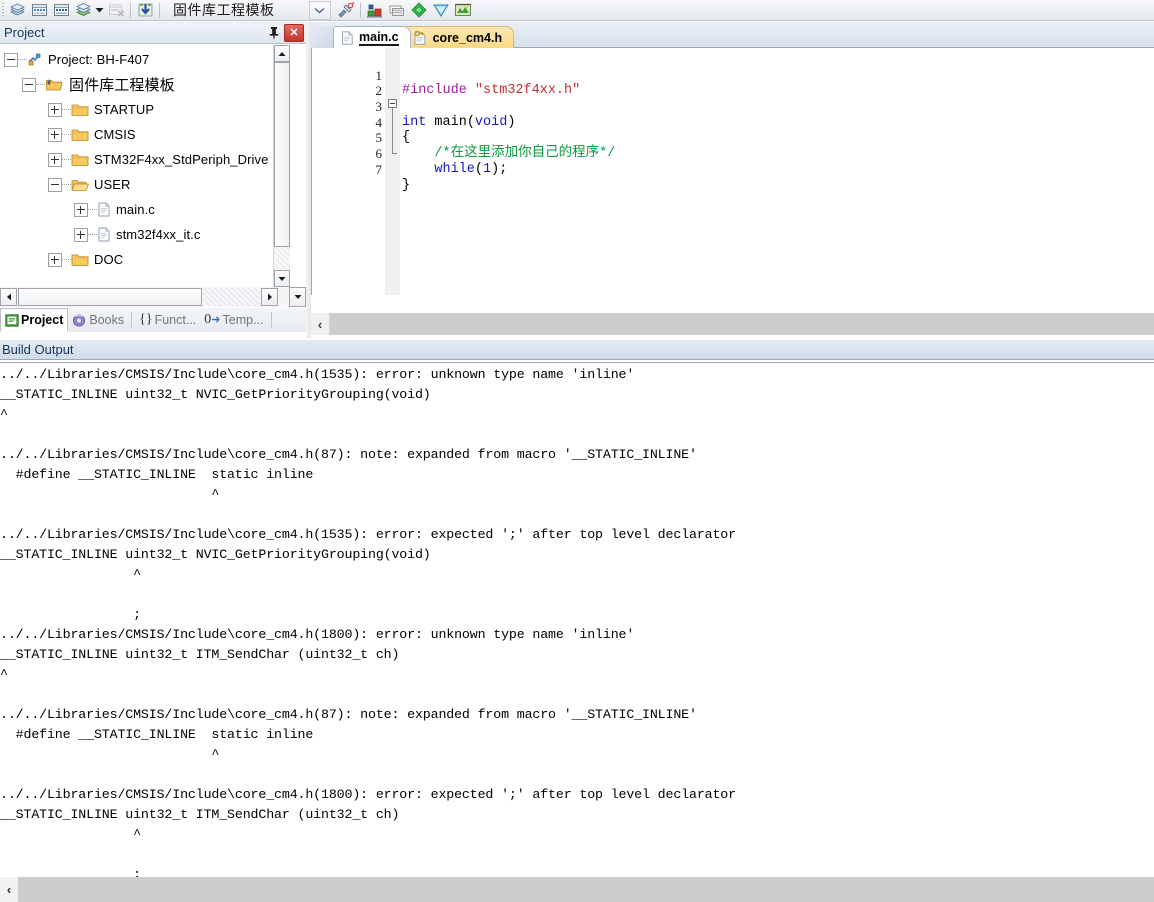 This screenshot has width=1154, height=902. Describe the element at coordinates (346, 10) in the screenshot. I see `target-options-icon` at that location.